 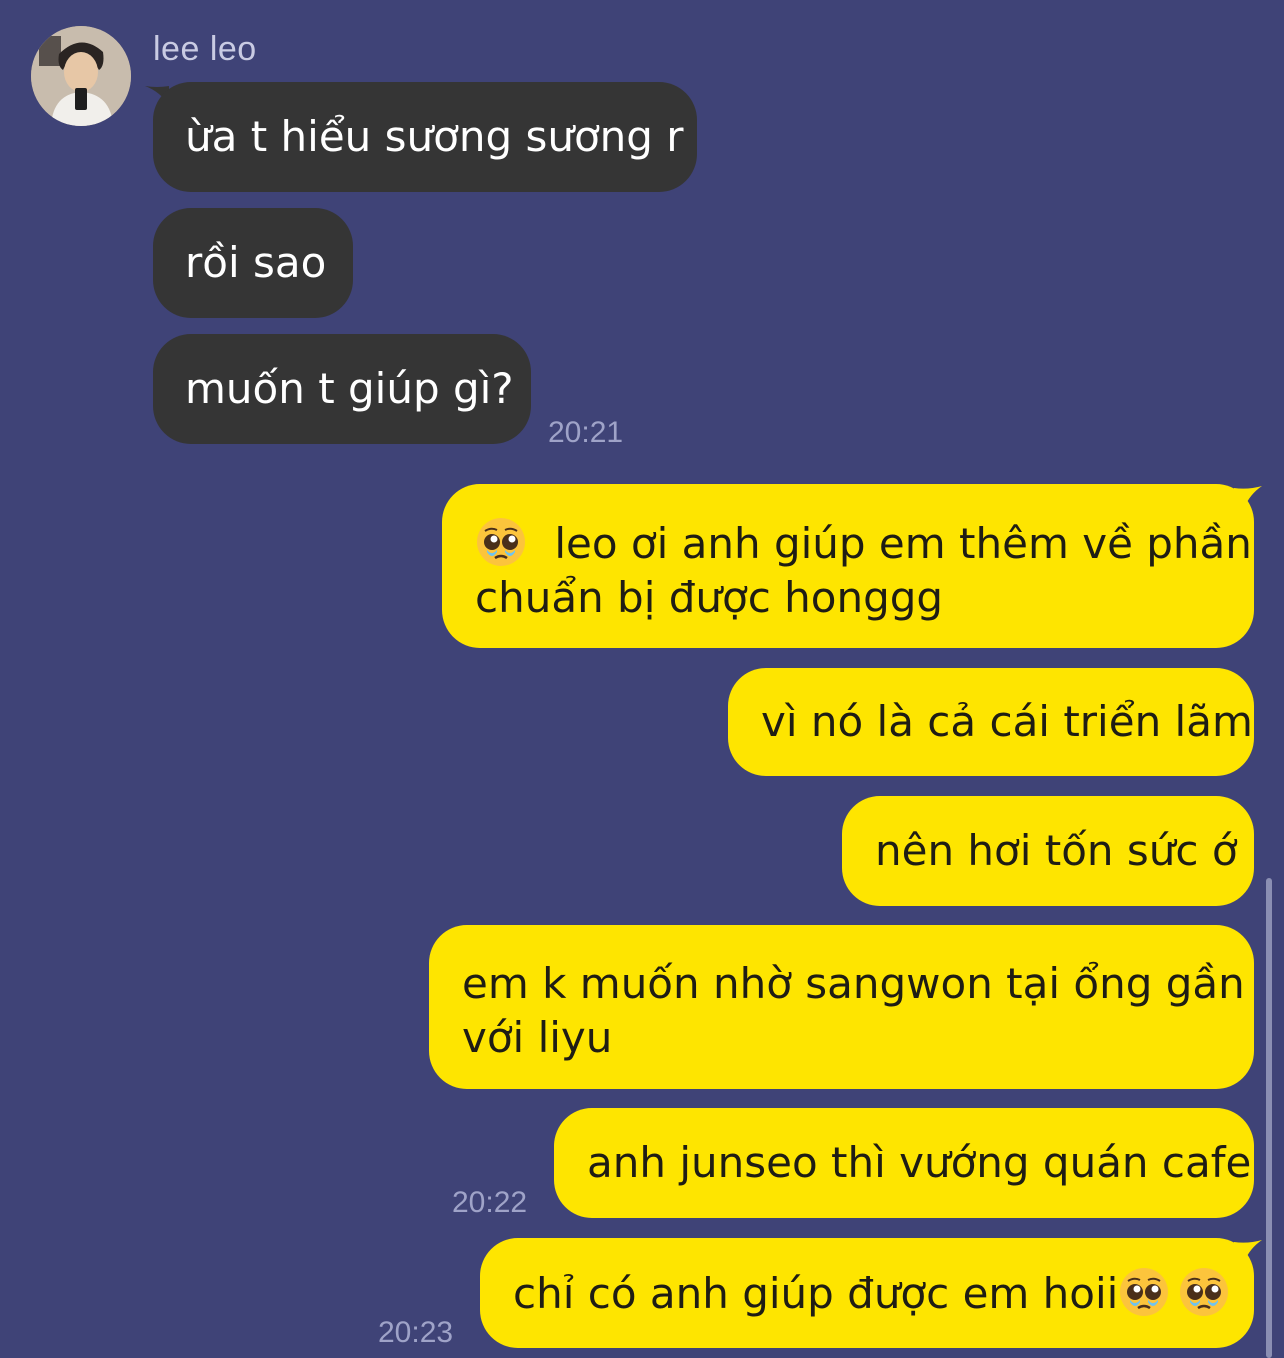 What do you see at coordinates (349, 388) in the screenshot?
I see `message-text: muốn t giúp gì?` at bounding box center [349, 388].